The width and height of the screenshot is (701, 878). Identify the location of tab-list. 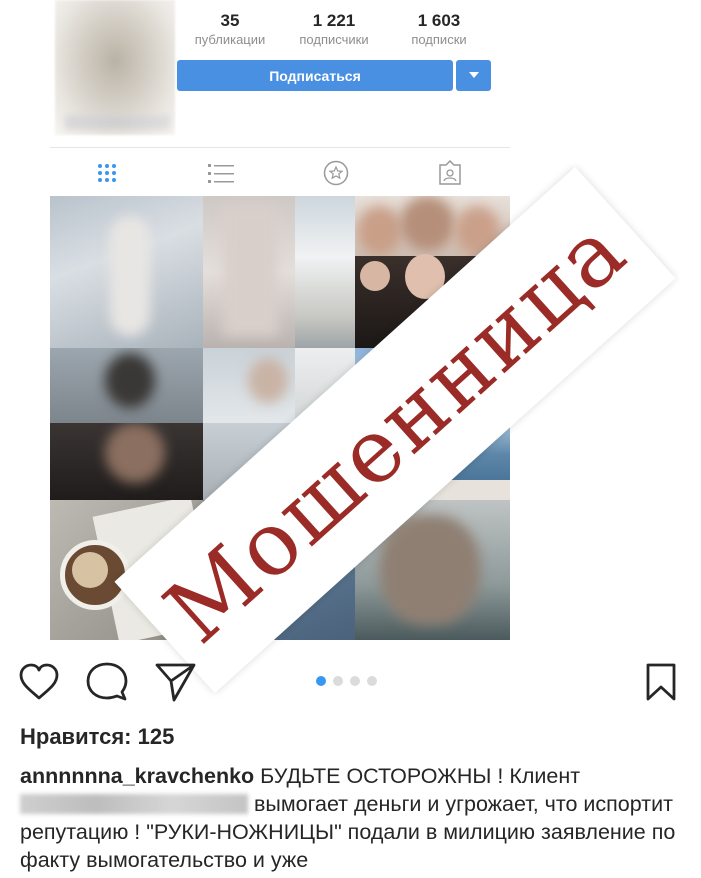
(221, 173).